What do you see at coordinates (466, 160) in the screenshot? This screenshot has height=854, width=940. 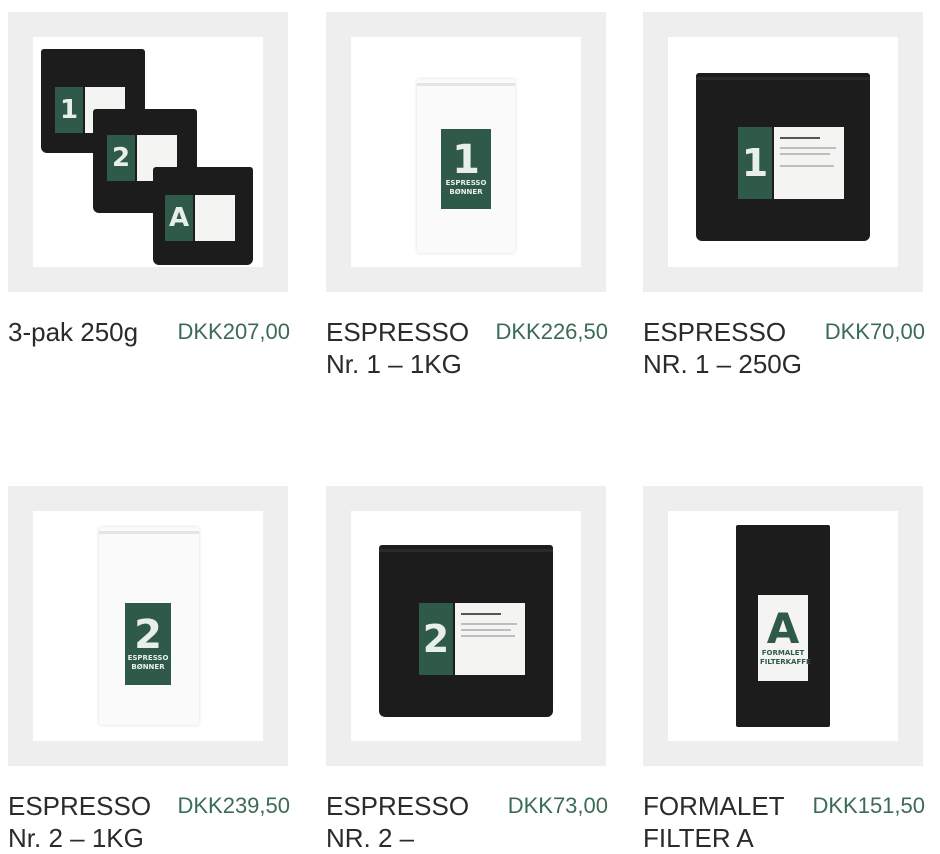 I see `bag-label-glyph: 1` at bounding box center [466, 160].